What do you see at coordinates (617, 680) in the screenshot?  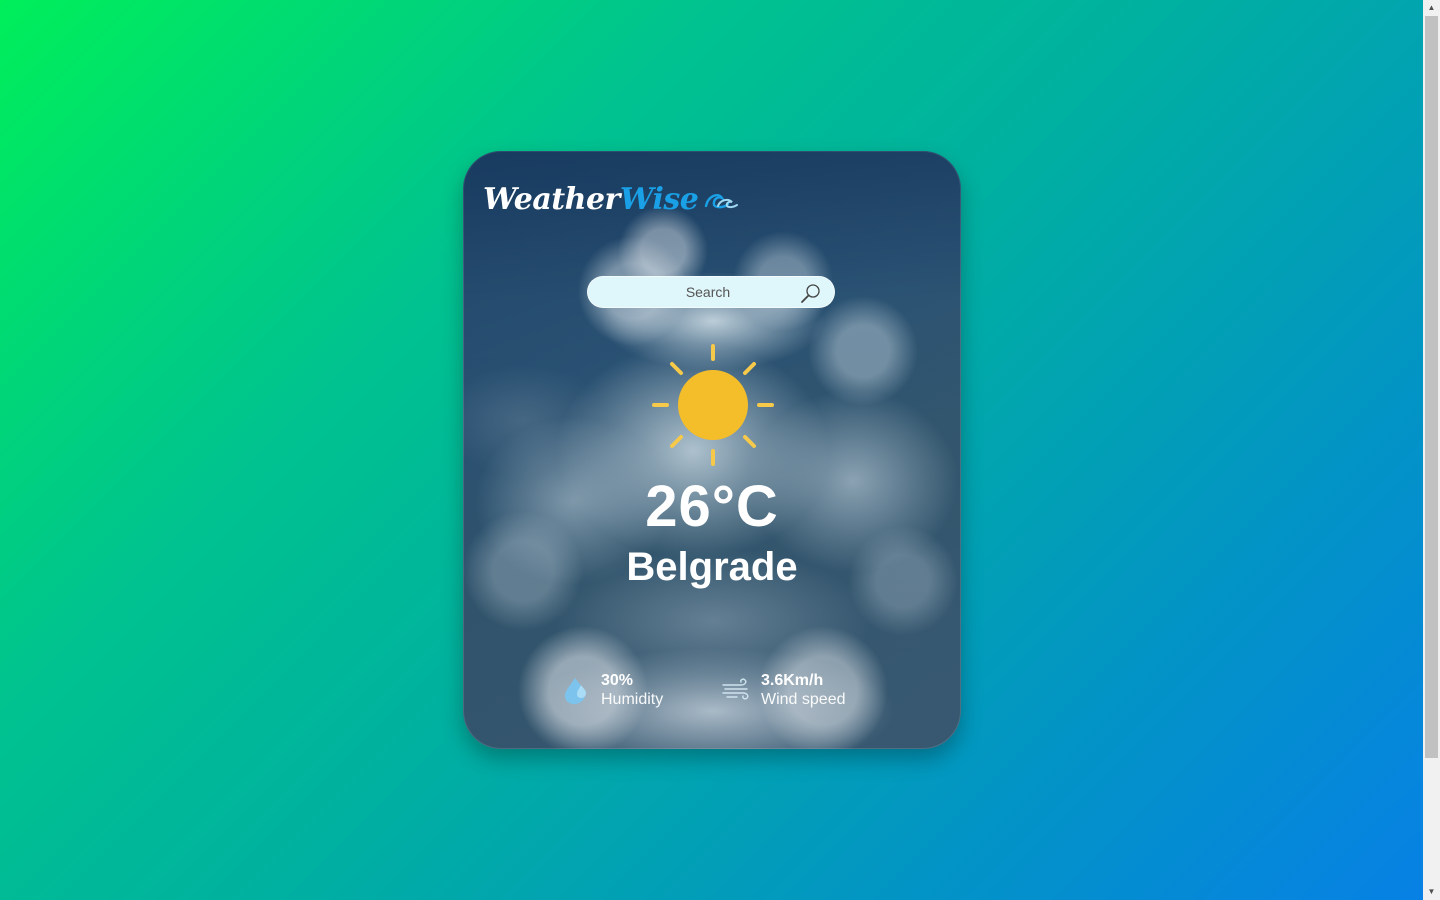 I see `humidity-value: 30%` at bounding box center [617, 680].